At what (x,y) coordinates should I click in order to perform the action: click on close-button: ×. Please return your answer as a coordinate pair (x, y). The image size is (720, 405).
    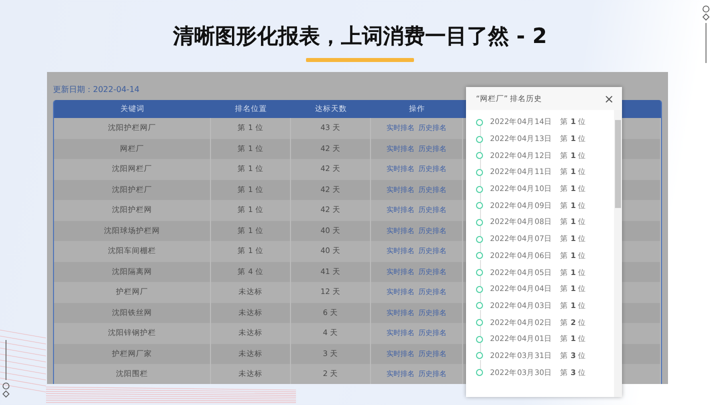
    Looking at the image, I should click on (609, 98).